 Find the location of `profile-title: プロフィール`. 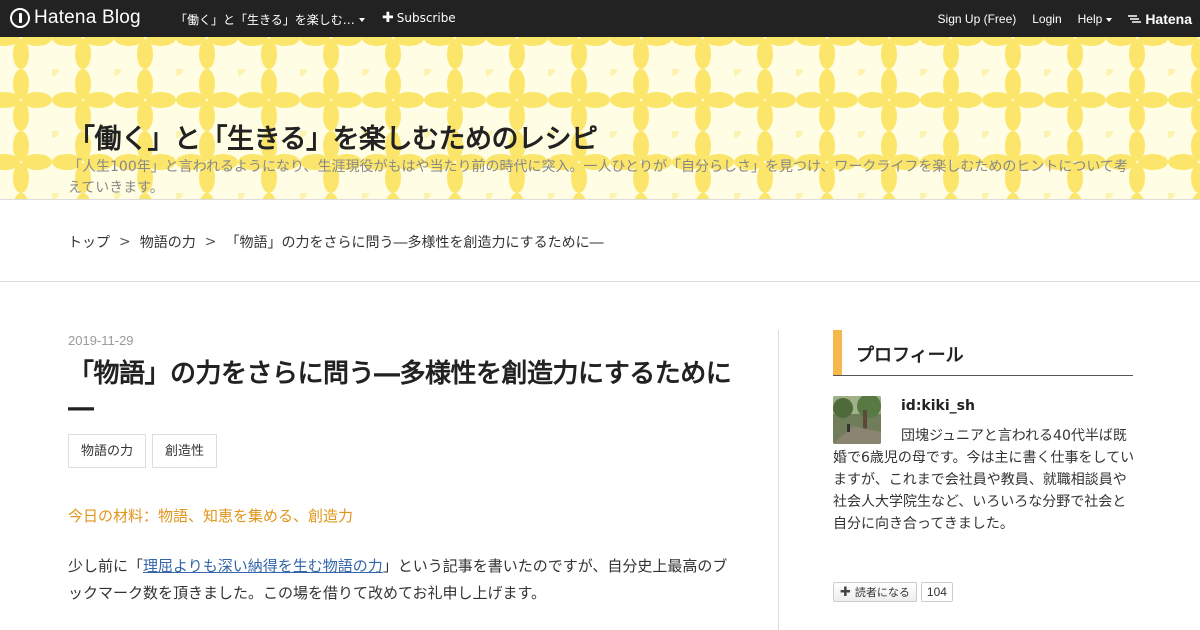

profile-title: プロフィール is located at coordinates (910, 355).